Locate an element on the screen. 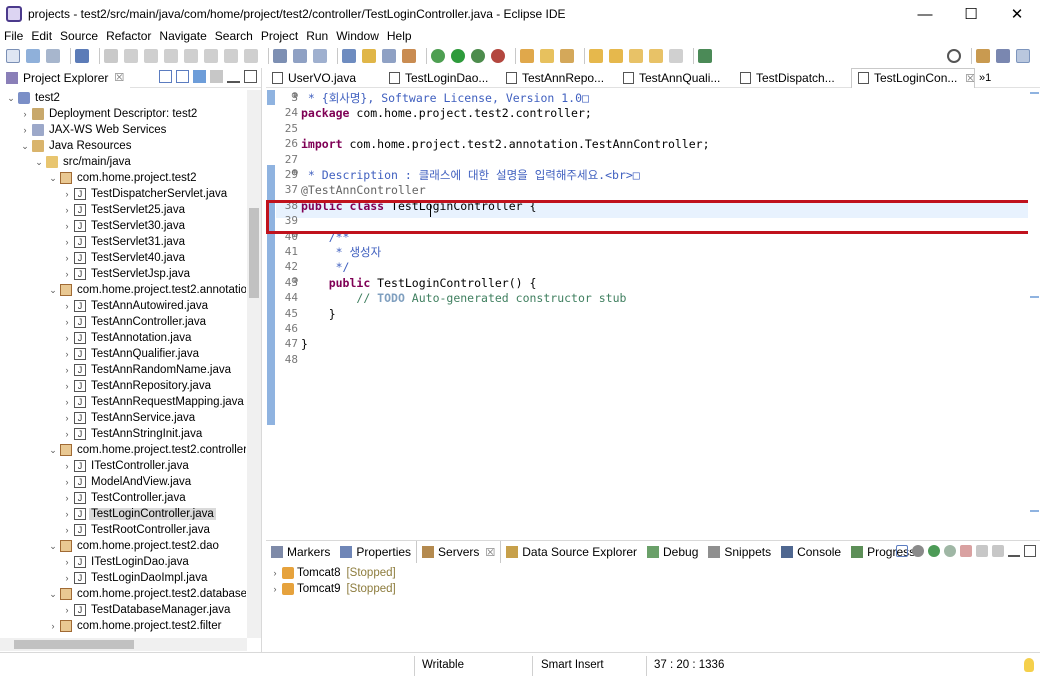 This screenshot has width=1040, height=678. stop-server-icon is located at coordinates (966, 551).